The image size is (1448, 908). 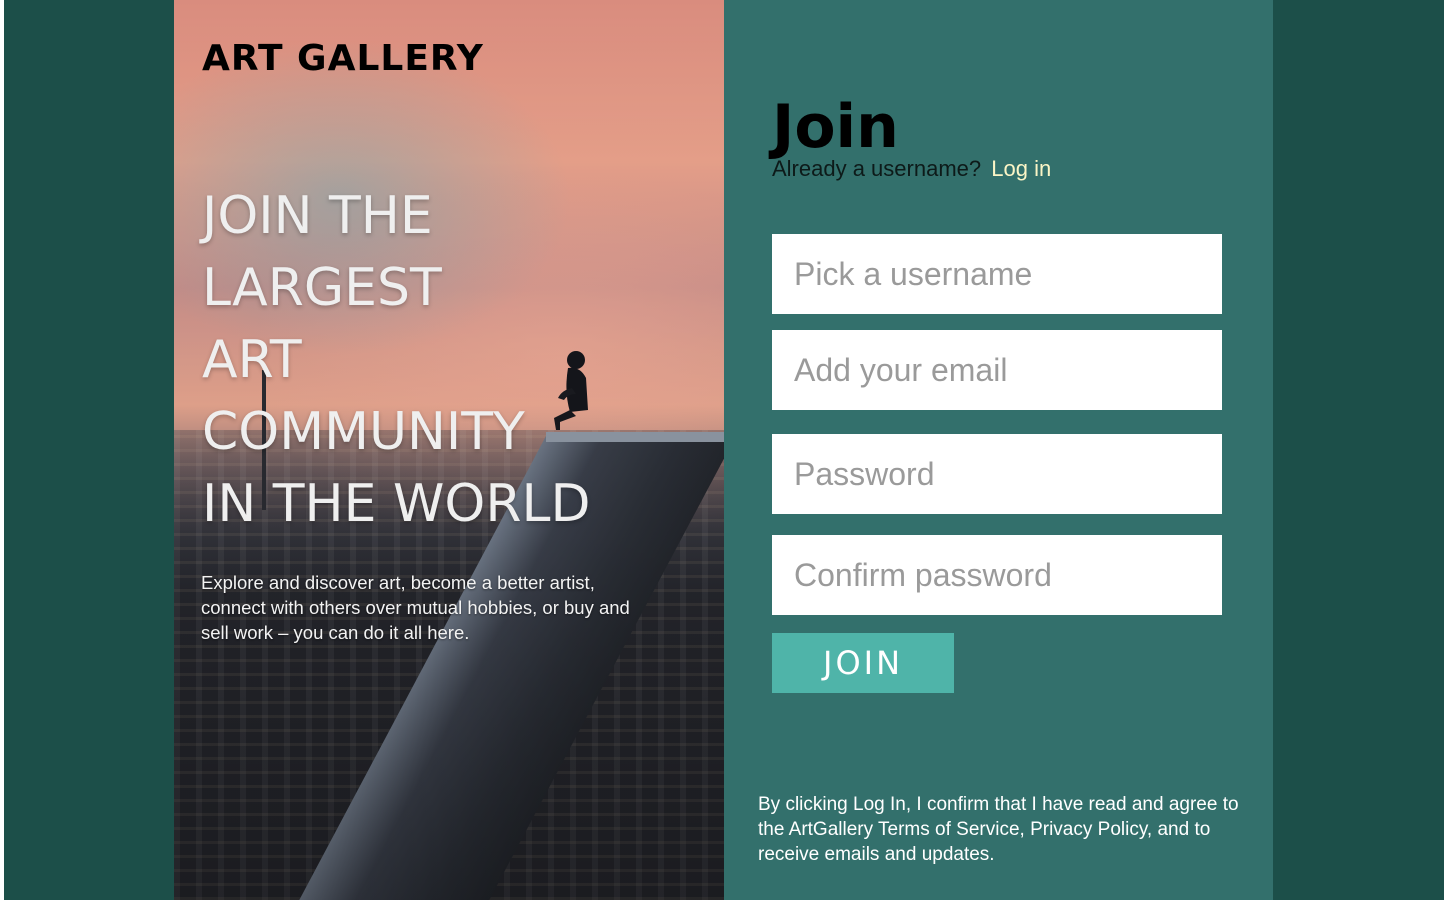 I want to click on headline-line: LARGEST, so click(x=322, y=288).